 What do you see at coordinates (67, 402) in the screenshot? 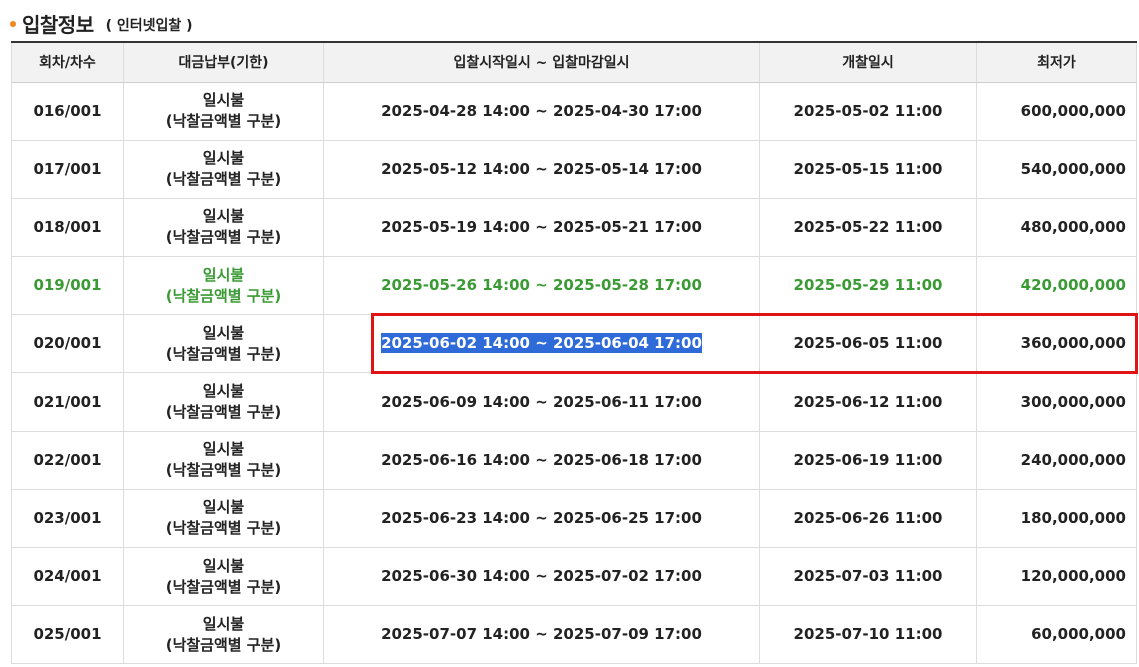
I see `round-cell: 021/001` at bounding box center [67, 402].